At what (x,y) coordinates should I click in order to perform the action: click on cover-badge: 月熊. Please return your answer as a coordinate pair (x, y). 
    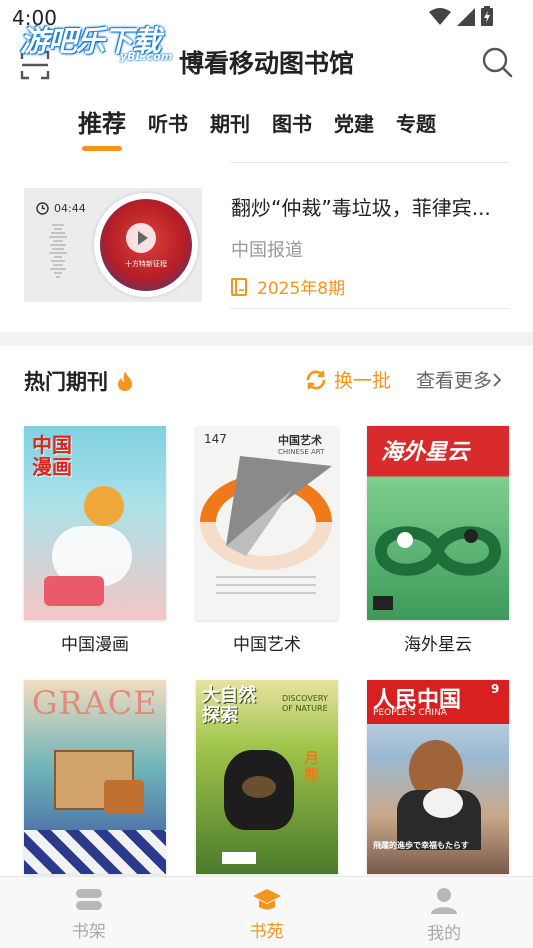
    Looking at the image, I should click on (312, 766).